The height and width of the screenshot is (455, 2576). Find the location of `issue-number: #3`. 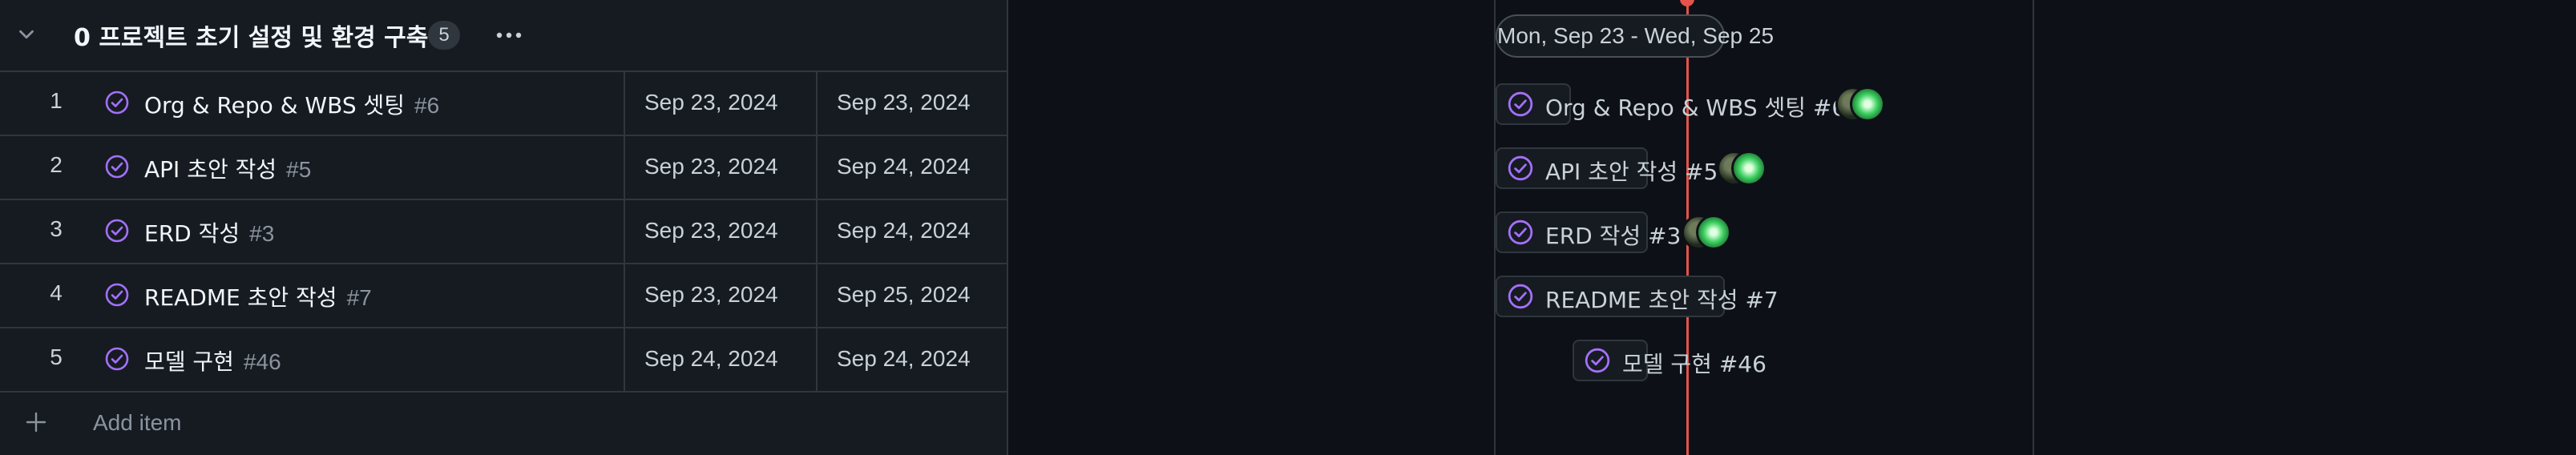

issue-number: #3 is located at coordinates (262, 233).